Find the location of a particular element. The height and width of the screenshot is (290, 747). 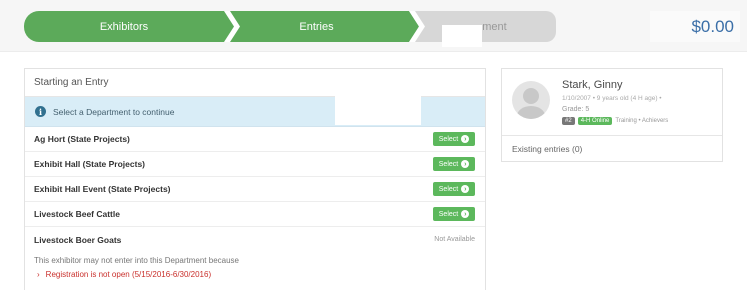

department-name: Livestock Beef Cattle is located at coordinates (77, 214).